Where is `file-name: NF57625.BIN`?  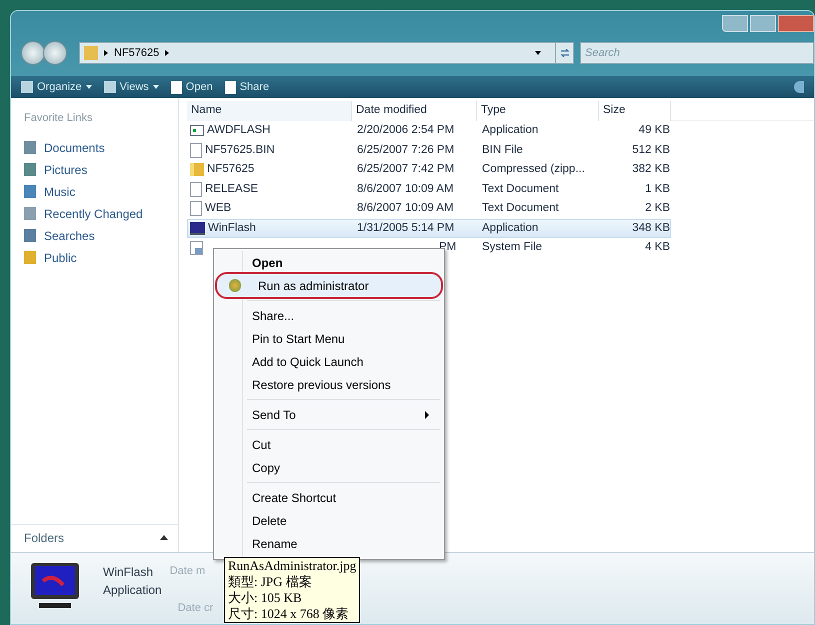 file-name: NF57625.BIN is located at coordinates (240, 150).